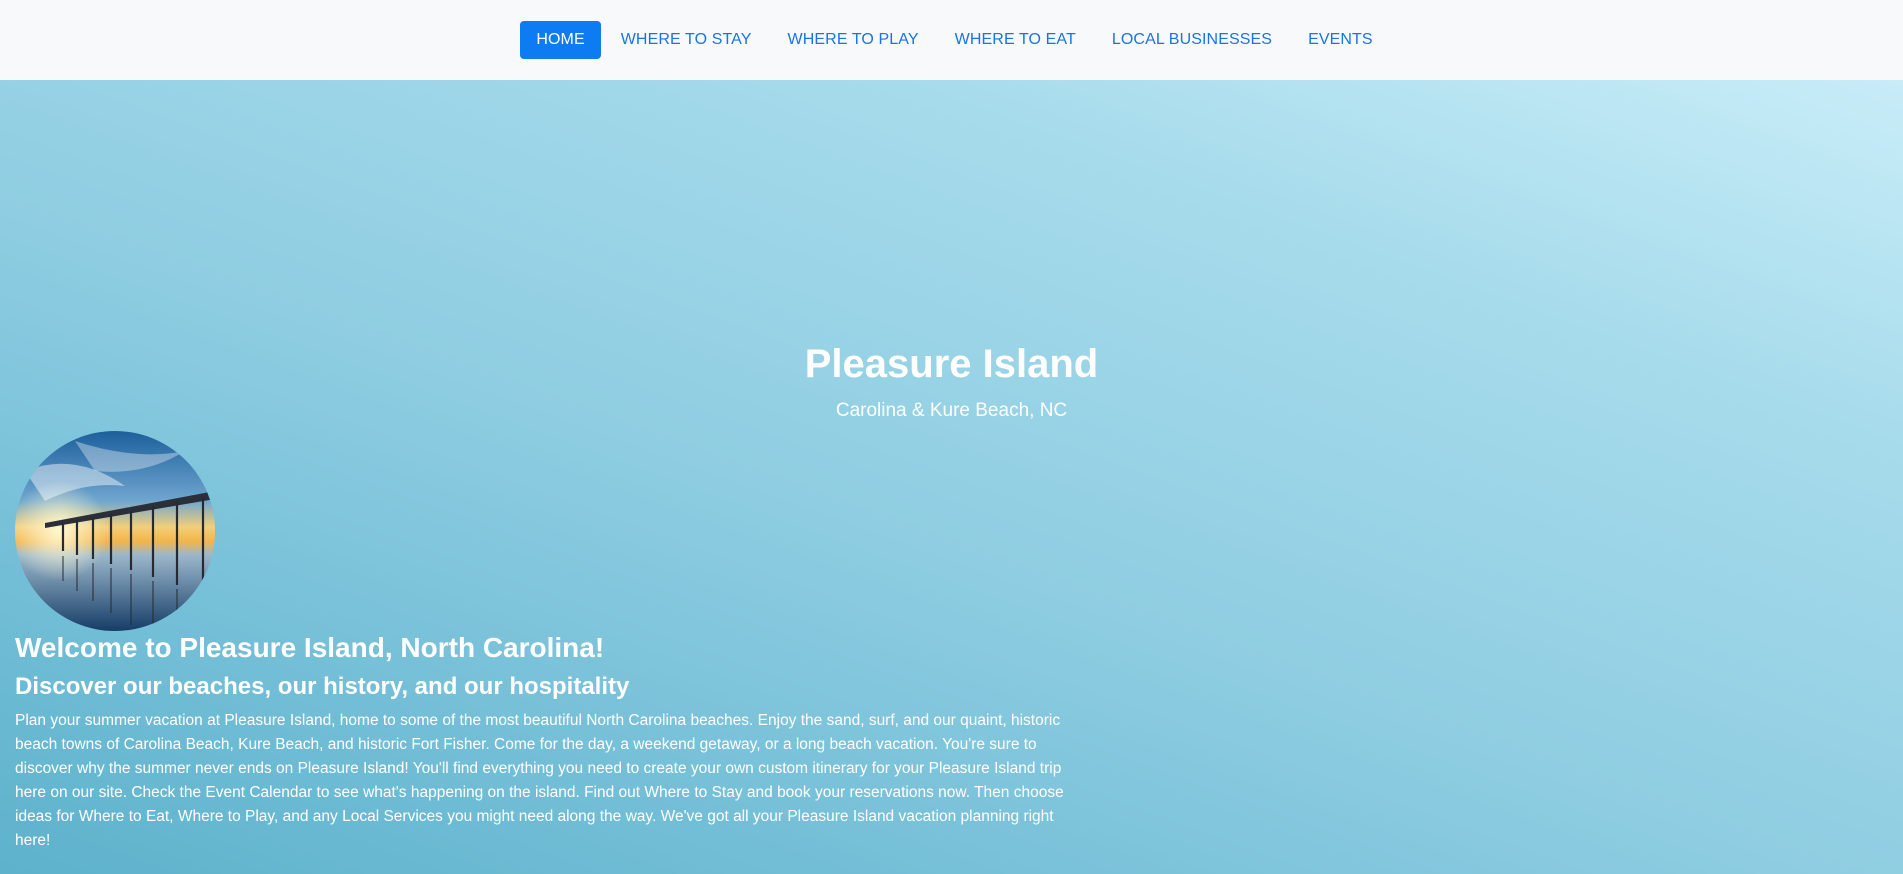  I want to click on hero-subtitle: Carolina & Kure Beach, NC, so click(951, 410).